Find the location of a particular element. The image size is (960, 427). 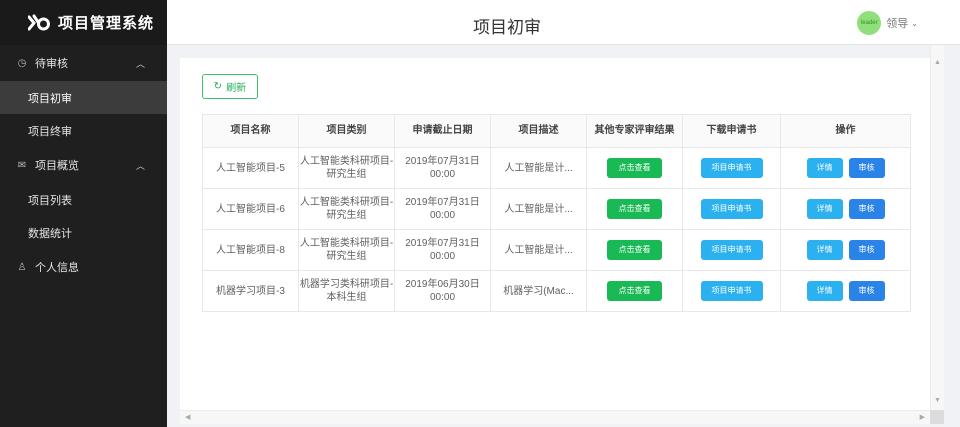

user-icon: ♙ is located at coordinates (22, 267).